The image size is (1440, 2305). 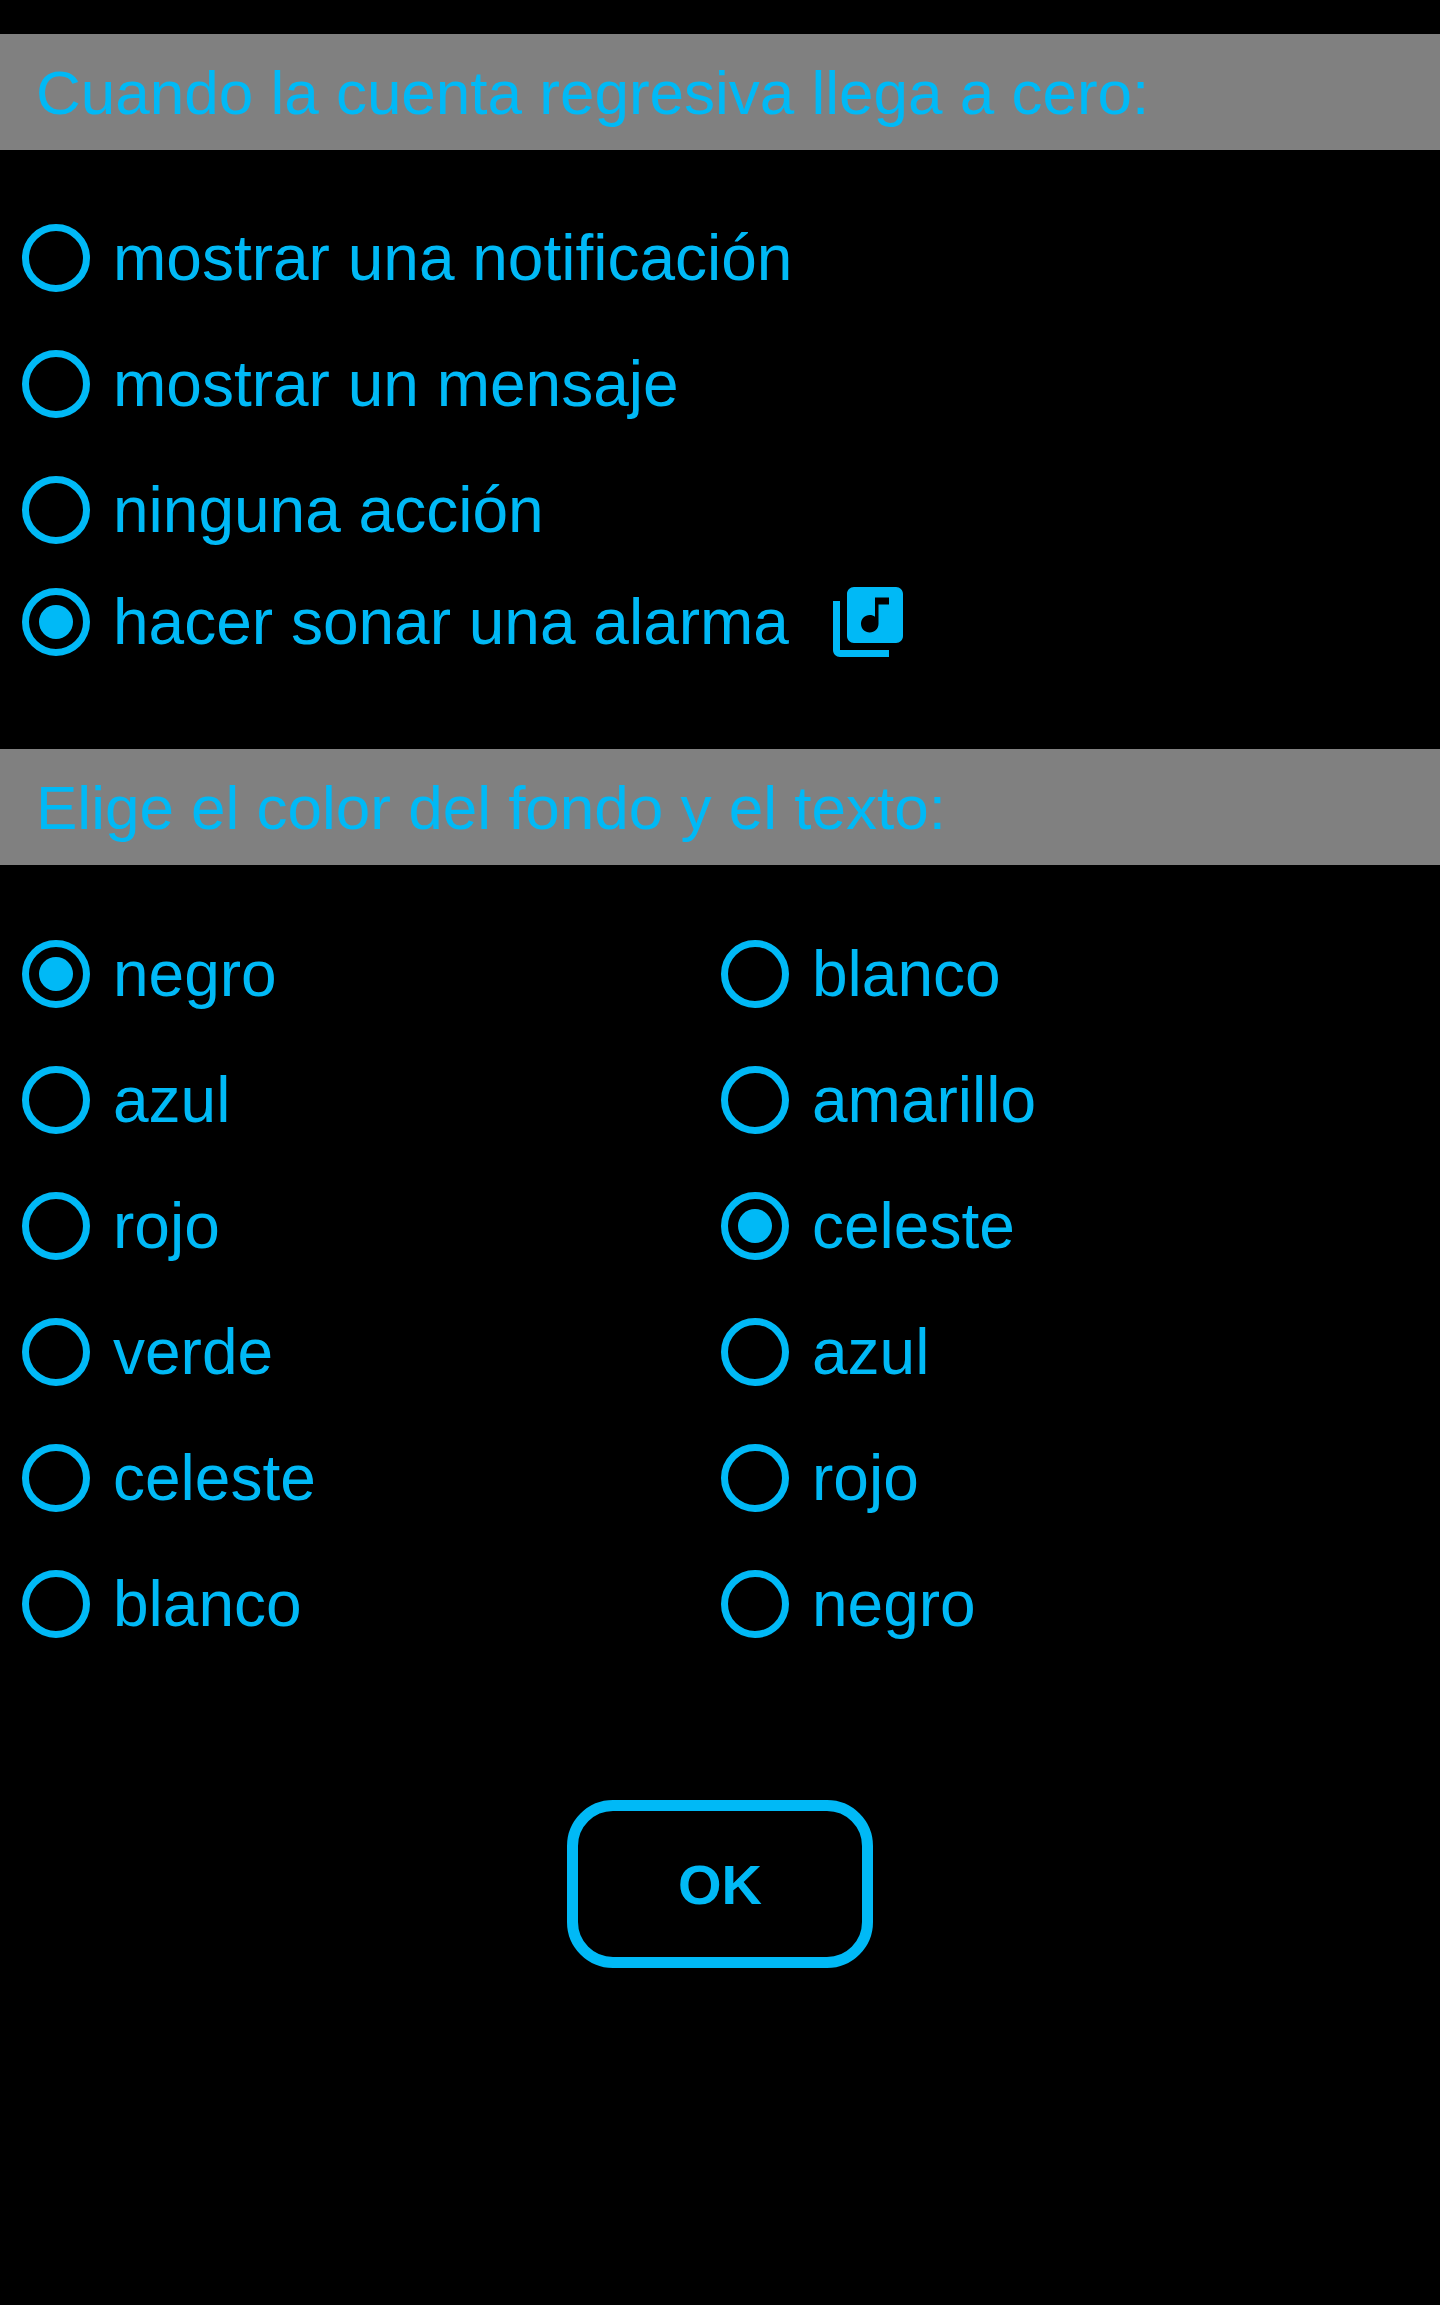 I want to click on music-library-icon, so click(x=867, y=622).